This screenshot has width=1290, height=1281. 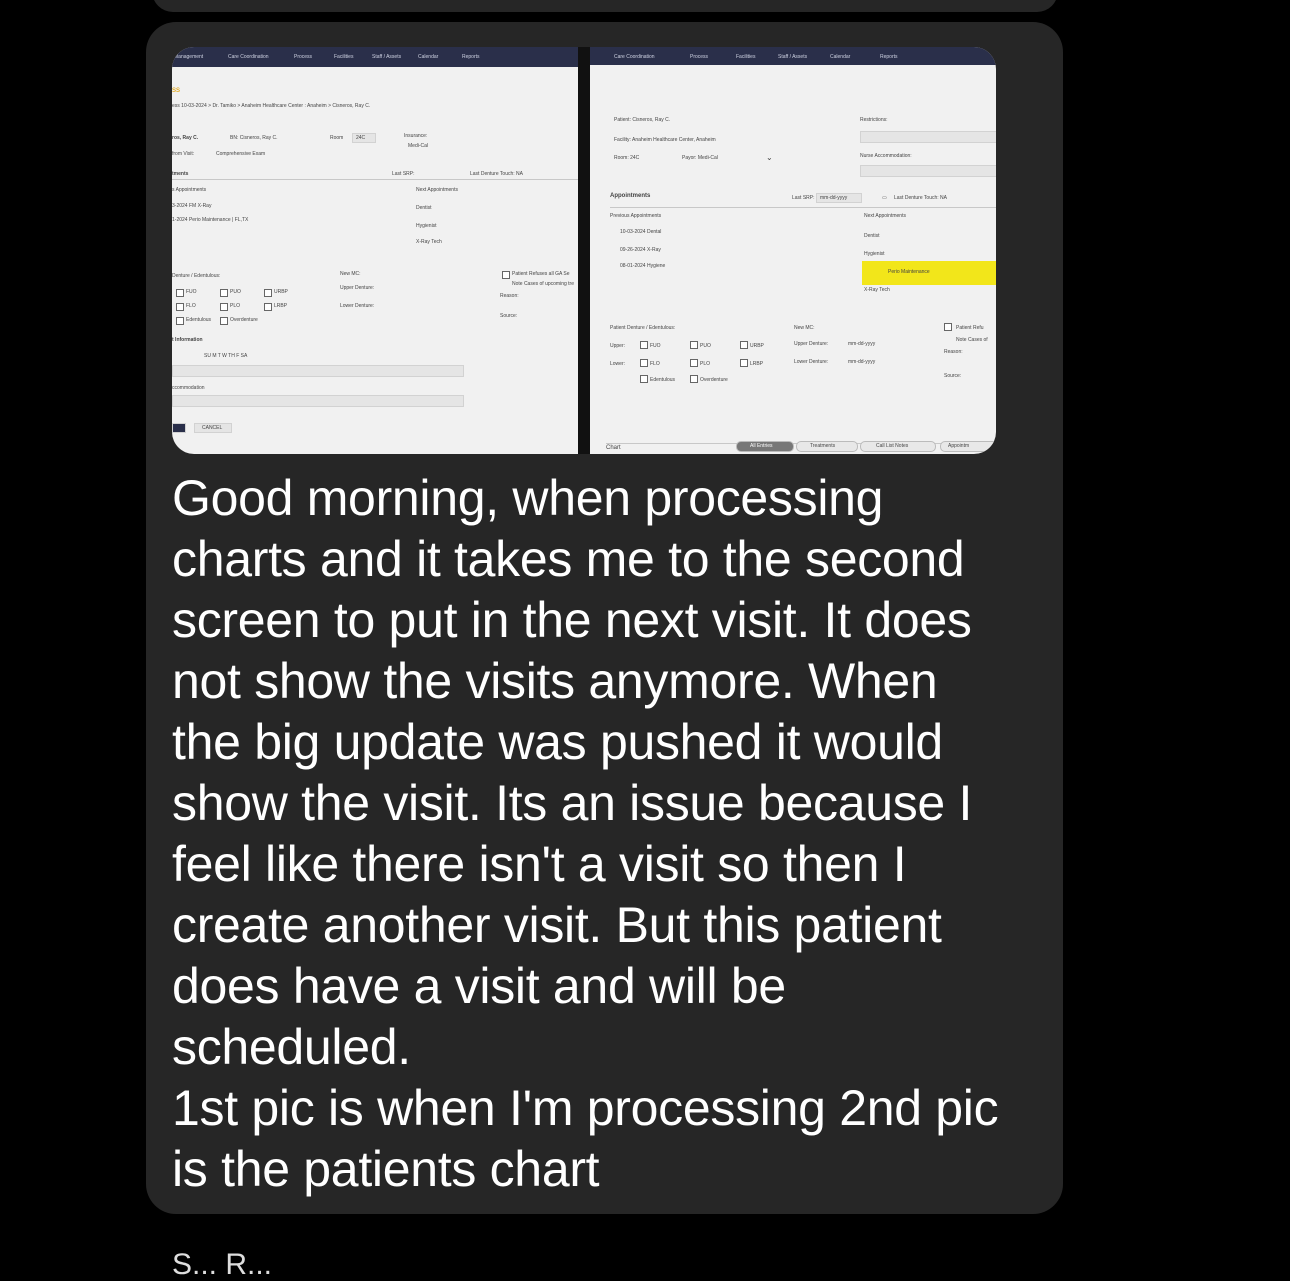 I want to click on checkbox-label: FLO, so click(x=191, y=306).